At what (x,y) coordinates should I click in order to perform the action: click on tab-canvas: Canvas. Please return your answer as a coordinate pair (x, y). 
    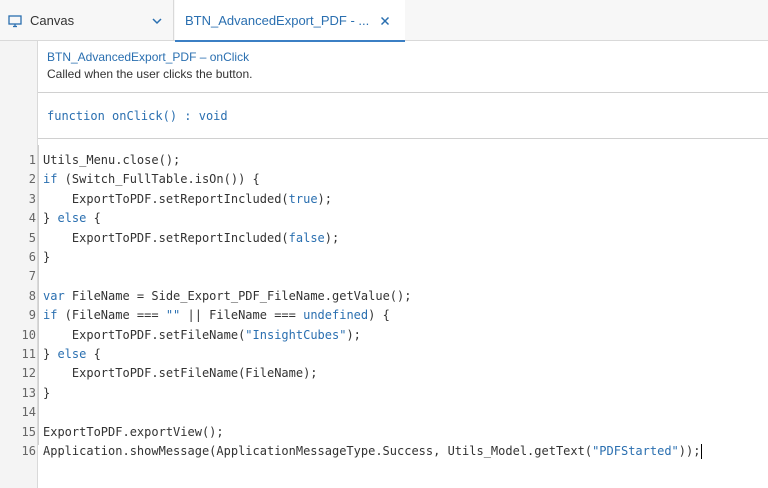
    Looking at the image, I should click on (87, 20).